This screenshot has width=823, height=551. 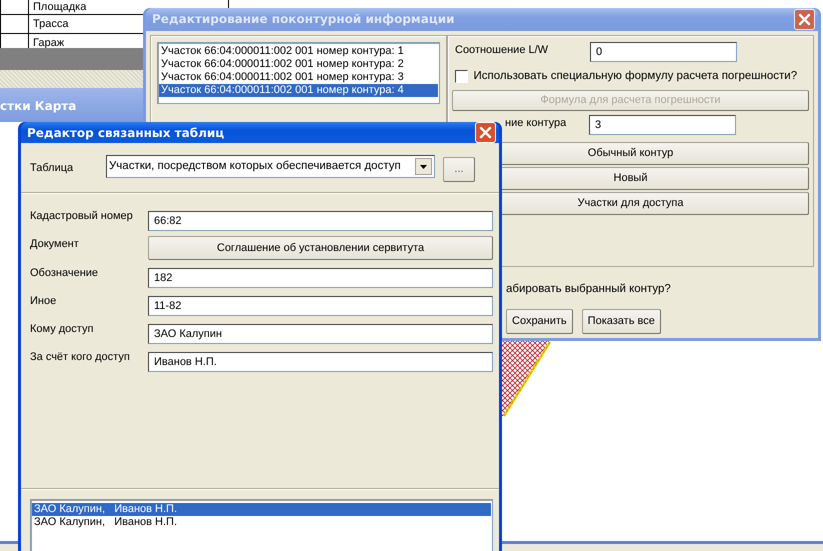 What do you see at coordinates (270, 166) in the screenshot?
I see `dropdown: Участки, посредством которых обеспечивается доступ` at bounding box center [270, 166].